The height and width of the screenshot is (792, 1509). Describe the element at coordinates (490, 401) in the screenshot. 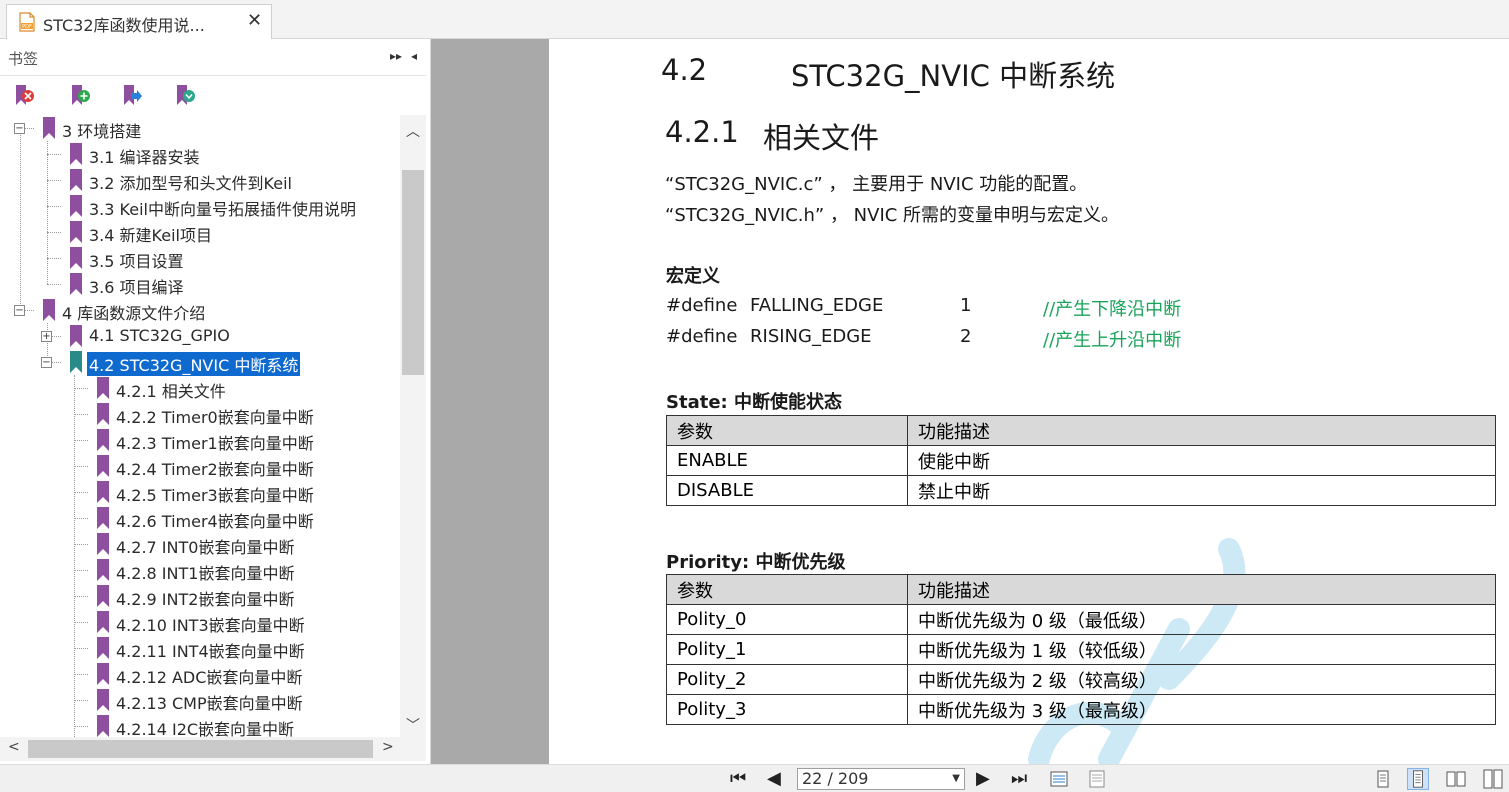

I see `document-gutter` at that location.